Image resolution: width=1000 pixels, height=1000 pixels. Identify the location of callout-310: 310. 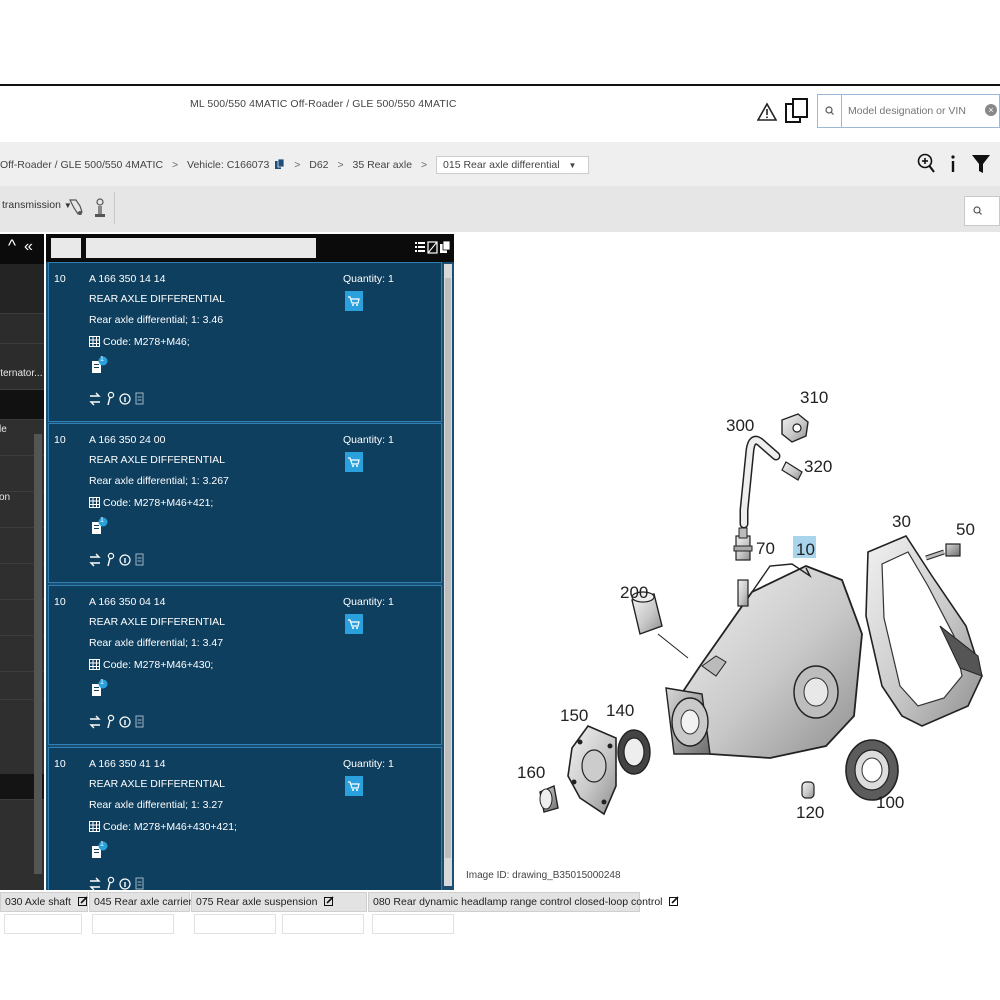
(814, 397).